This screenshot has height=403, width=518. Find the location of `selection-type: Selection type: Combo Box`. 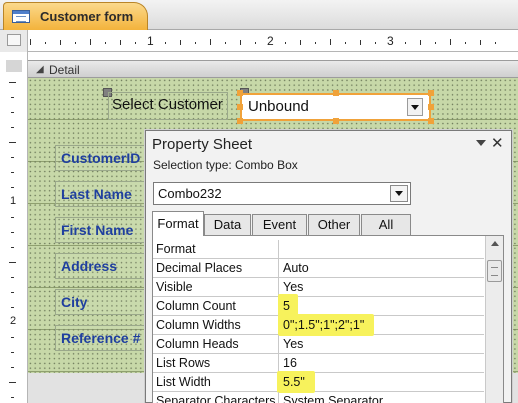

selection-type: Selection type: Combo Box is located at coordinates (225, 165).